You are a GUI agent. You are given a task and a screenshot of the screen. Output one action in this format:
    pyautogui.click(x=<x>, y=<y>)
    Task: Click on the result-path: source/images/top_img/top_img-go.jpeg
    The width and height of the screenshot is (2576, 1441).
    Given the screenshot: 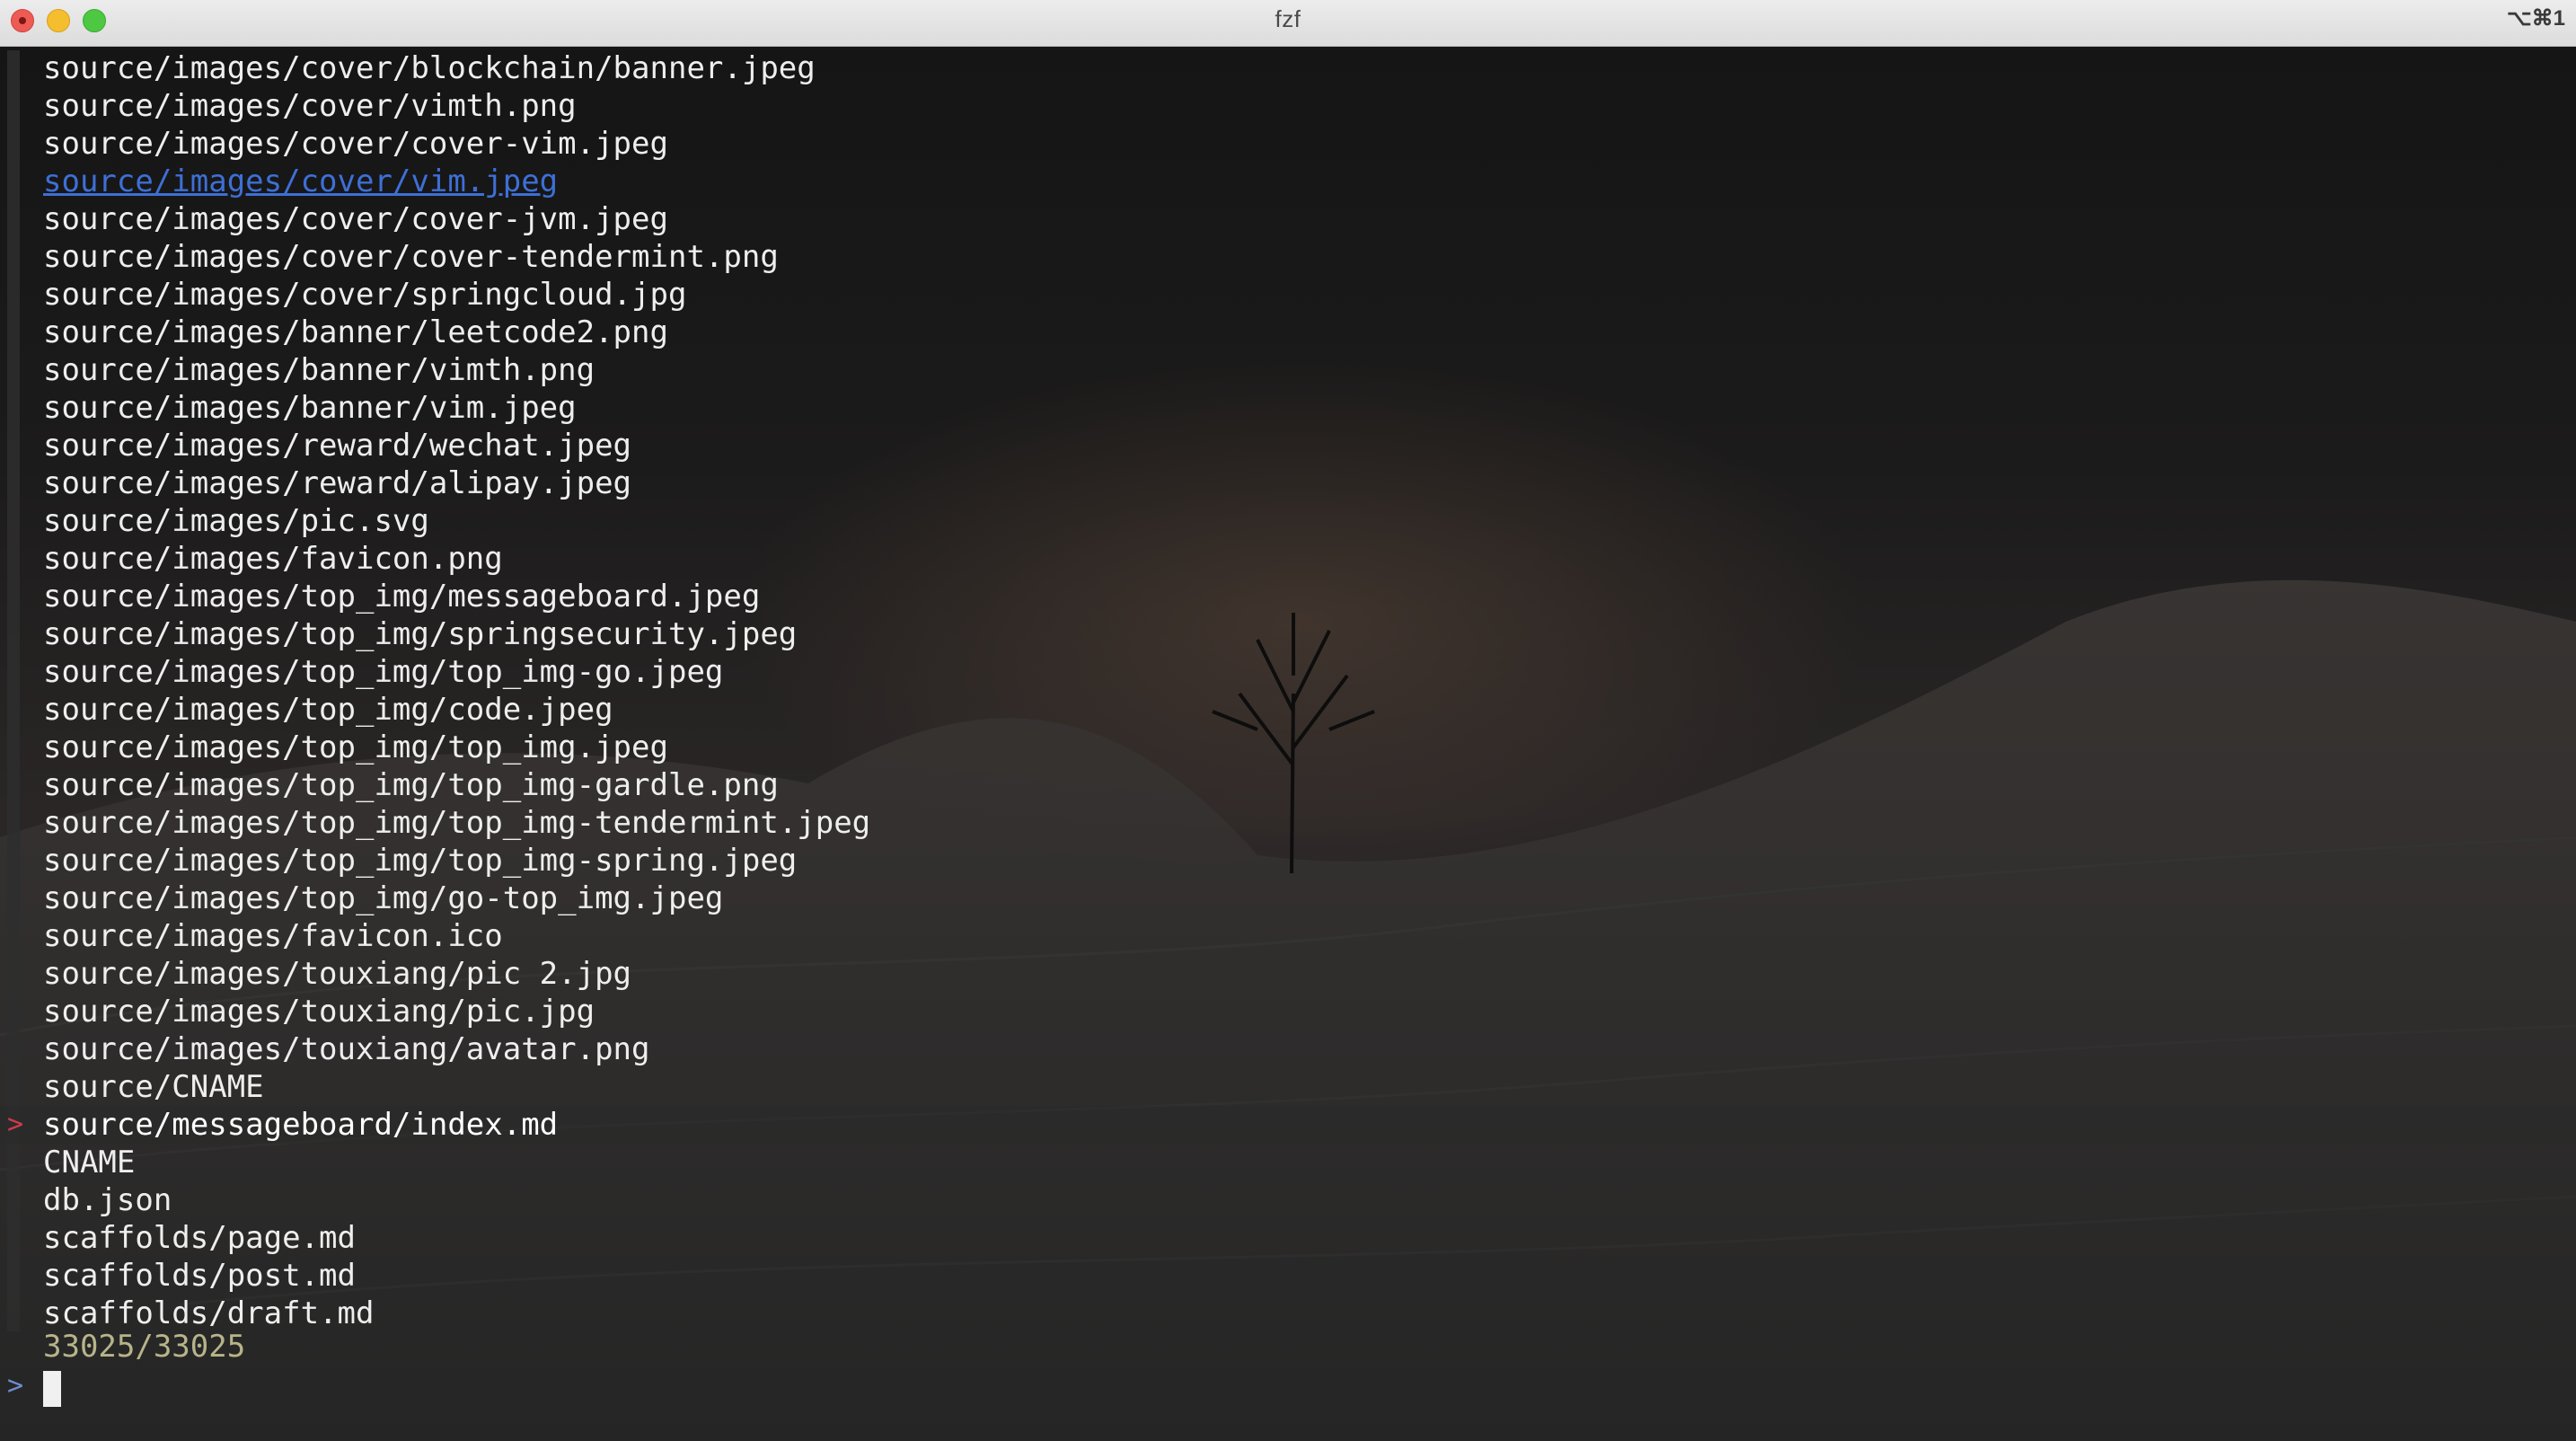 What is the action you would take?
    pyautogui.click(x=383, y=672)
    